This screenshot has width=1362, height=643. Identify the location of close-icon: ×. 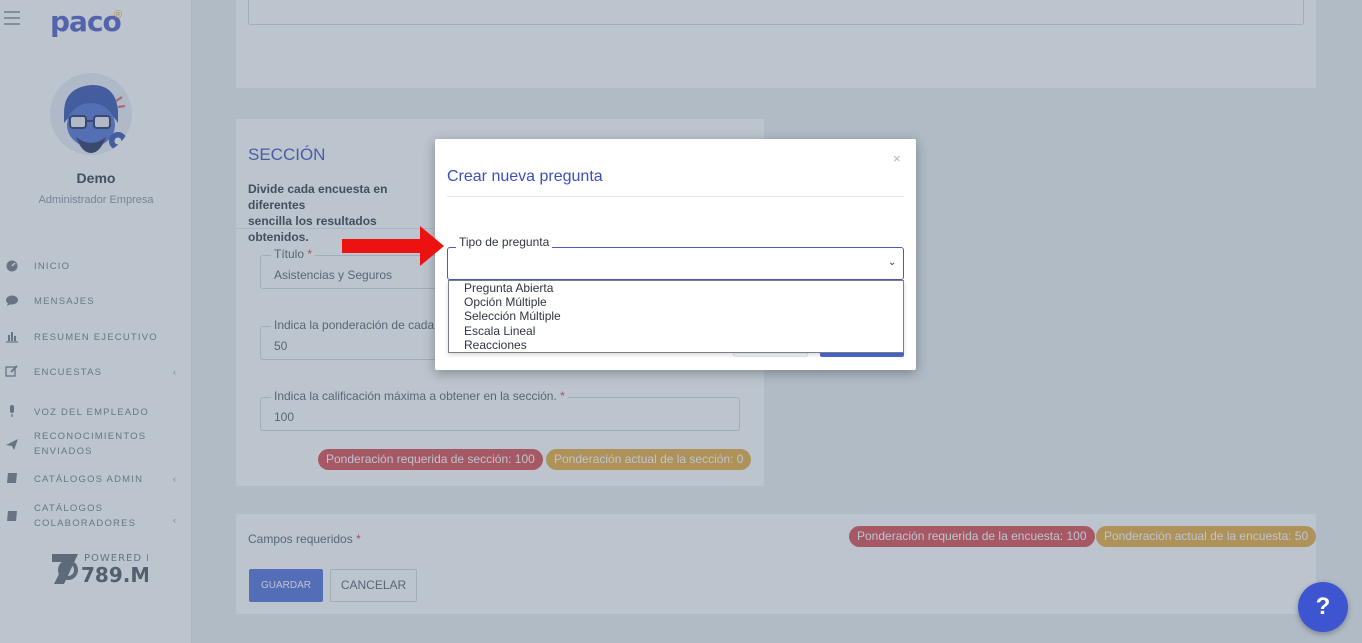
(897, 158).